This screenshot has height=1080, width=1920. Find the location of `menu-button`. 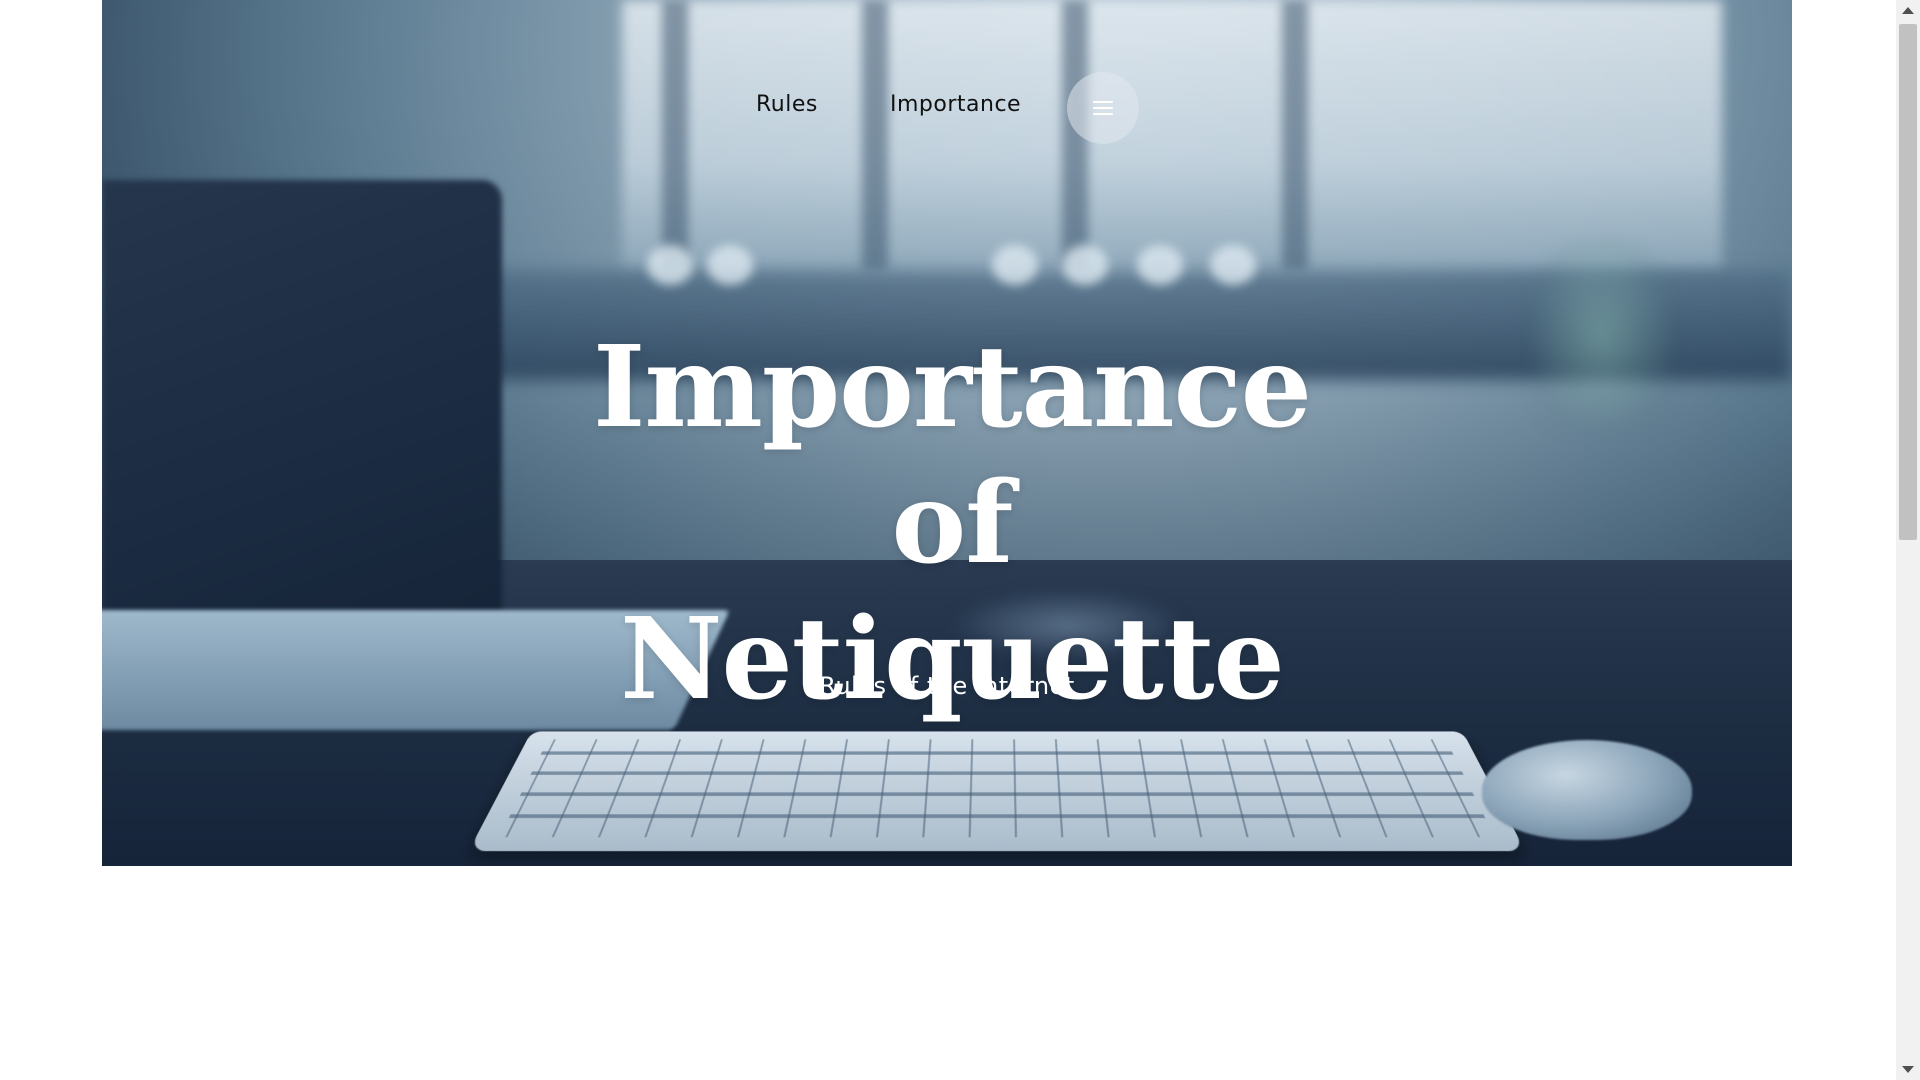

menu-button is located at coordinates (1103, 108).